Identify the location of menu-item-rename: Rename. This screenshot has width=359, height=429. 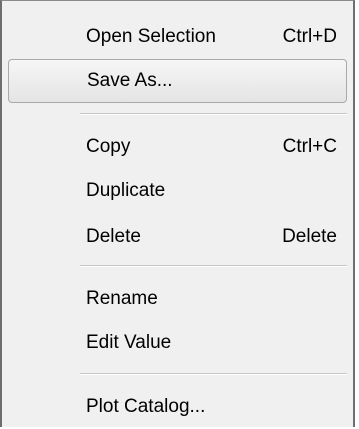
(177, 299).